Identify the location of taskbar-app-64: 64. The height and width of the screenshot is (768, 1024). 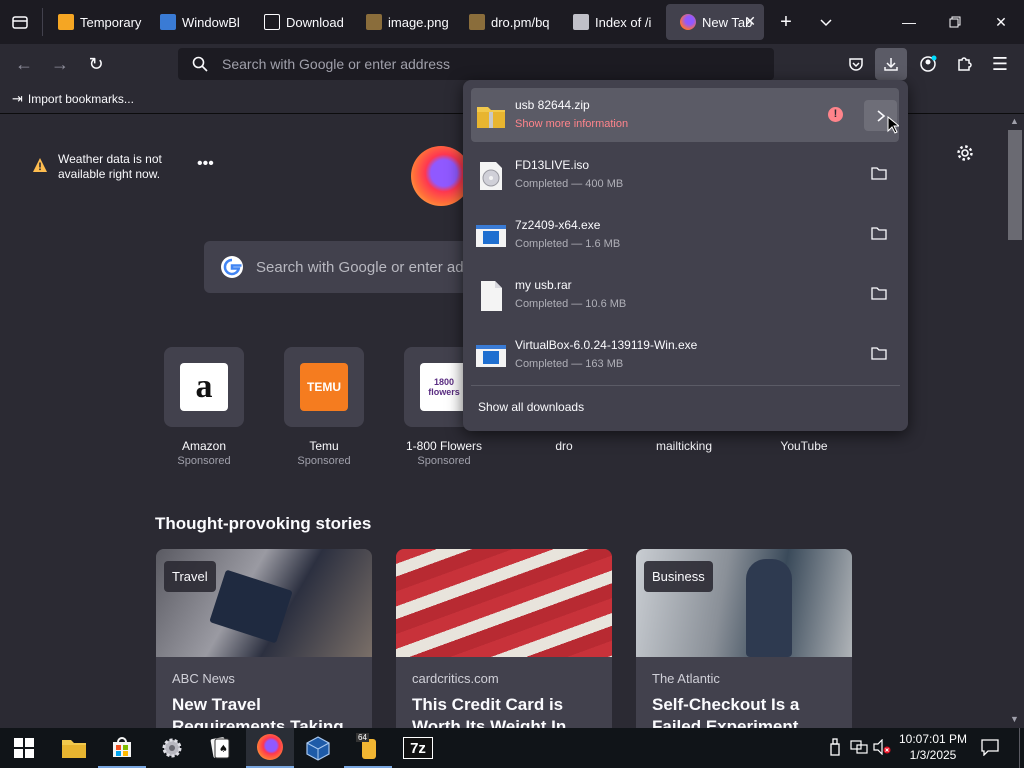
(368, 748).